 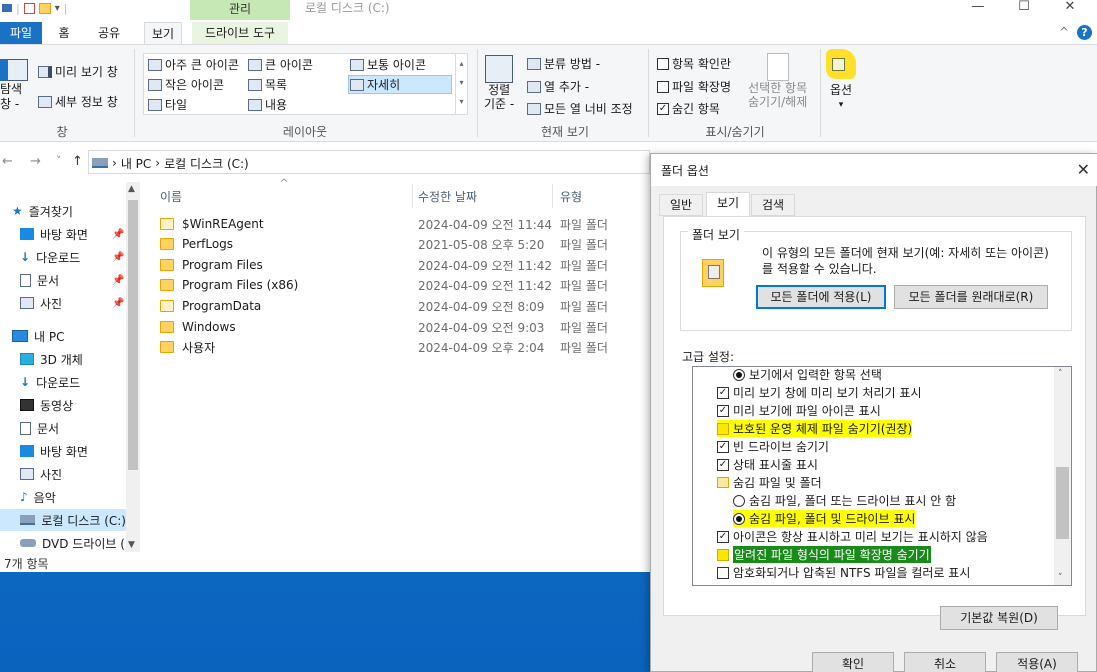 What do you see at coordinates (72, 542) in the screenshot?
I see `nav-item-dvd: DVD 드라이브 (` at bounding box center [72, 542].